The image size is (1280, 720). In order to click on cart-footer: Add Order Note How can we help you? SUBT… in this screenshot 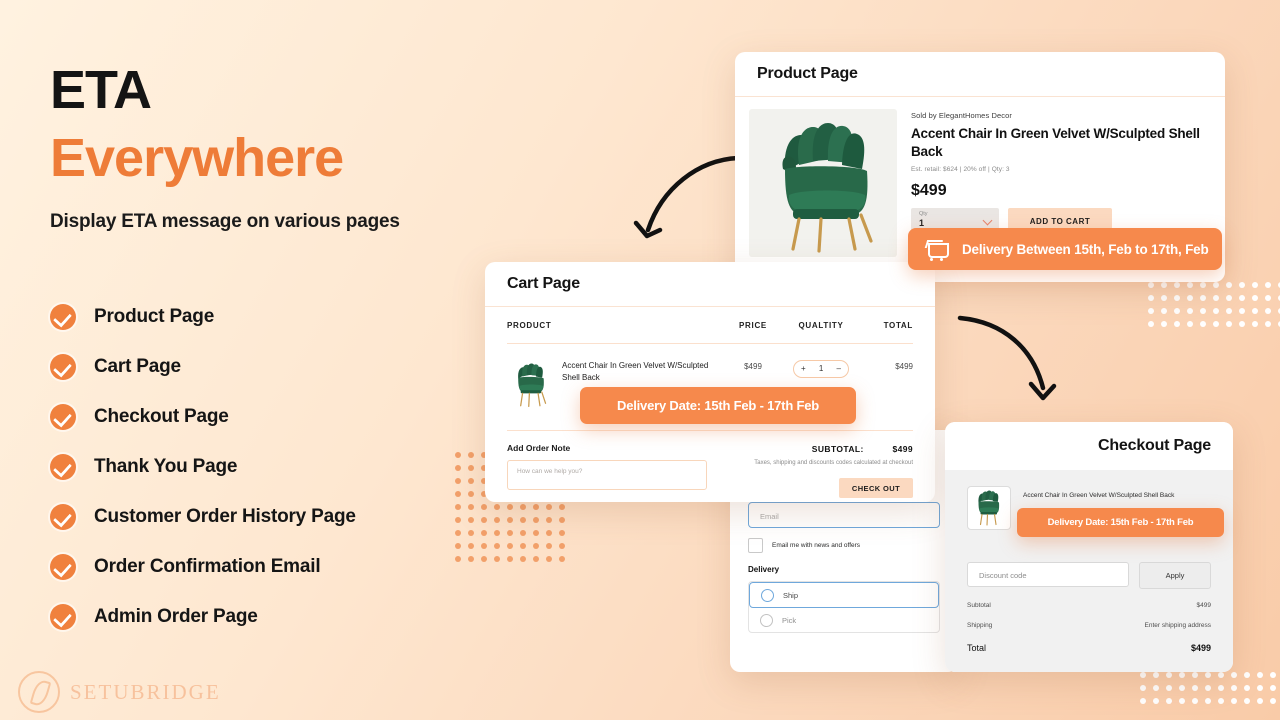, I will do `click(710, 464)`.